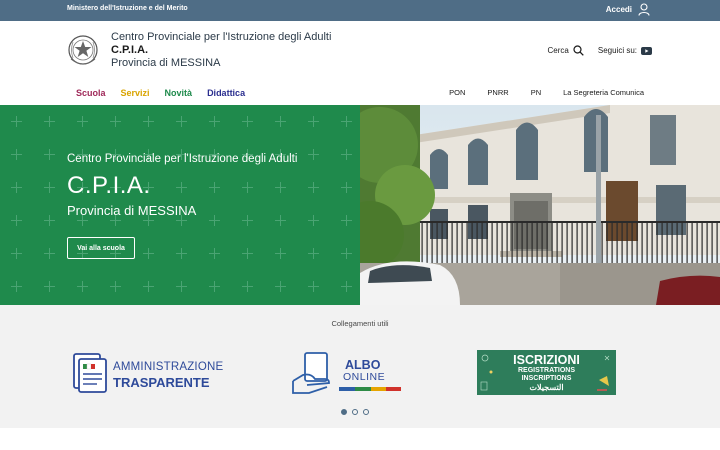 The image size is (720, 450). I want to click on albo-online-link: ALBO ONLINE, so click(347, 373).